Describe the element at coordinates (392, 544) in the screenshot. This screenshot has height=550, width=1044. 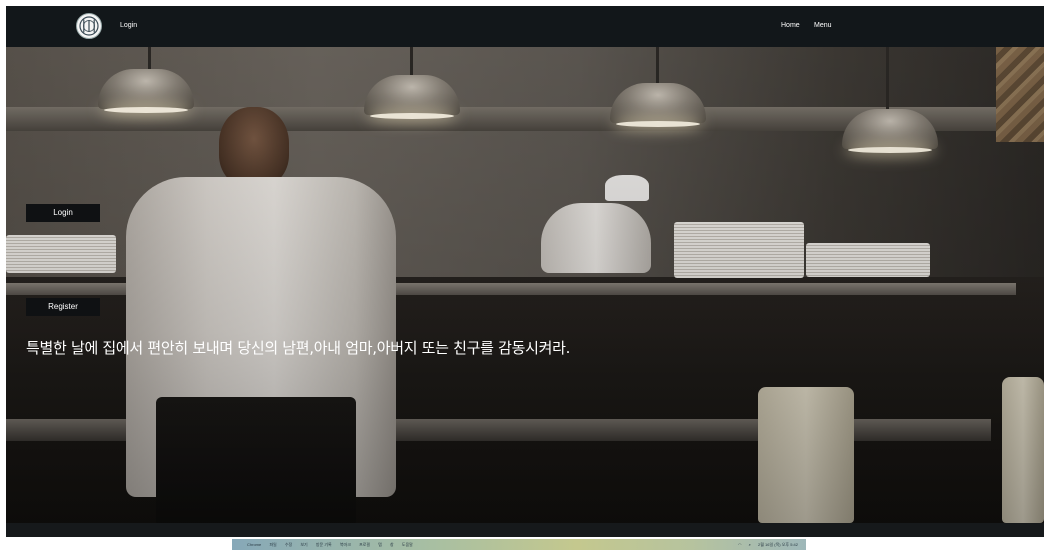
I see `menu-item: 창` at that location.